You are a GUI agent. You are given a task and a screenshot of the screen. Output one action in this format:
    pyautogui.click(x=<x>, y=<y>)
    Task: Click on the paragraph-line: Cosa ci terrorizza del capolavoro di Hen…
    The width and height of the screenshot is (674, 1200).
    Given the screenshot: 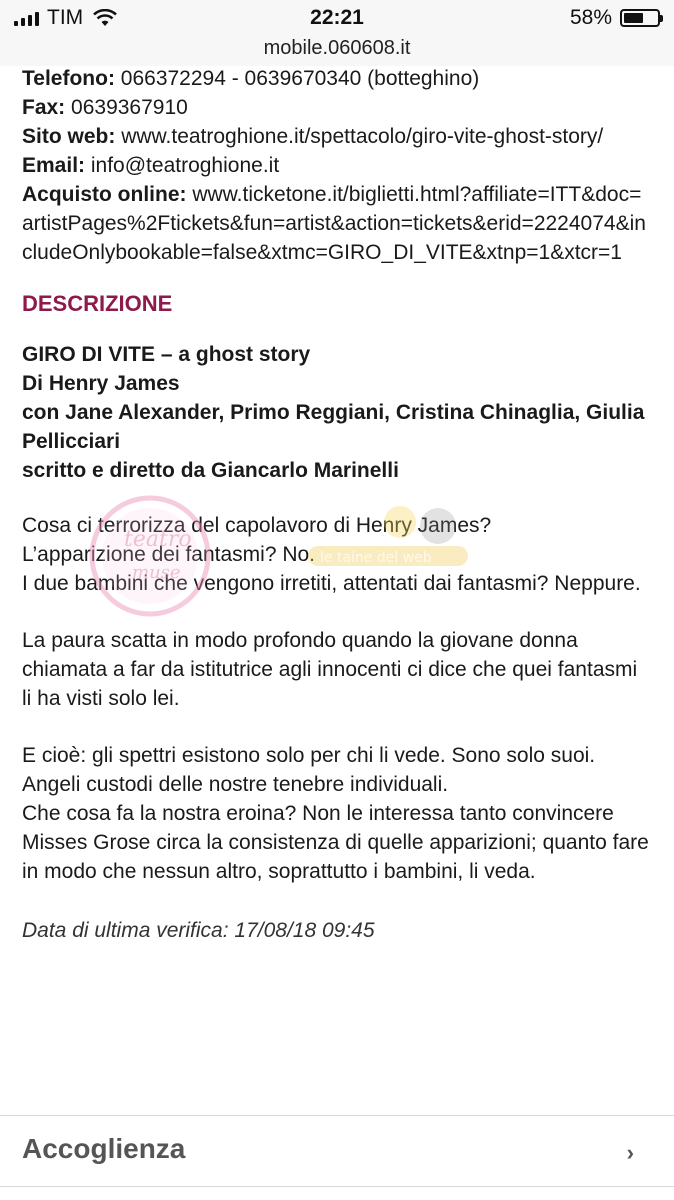 What is the action you would take?
    pyautogui.click(x=257, y=525)
    